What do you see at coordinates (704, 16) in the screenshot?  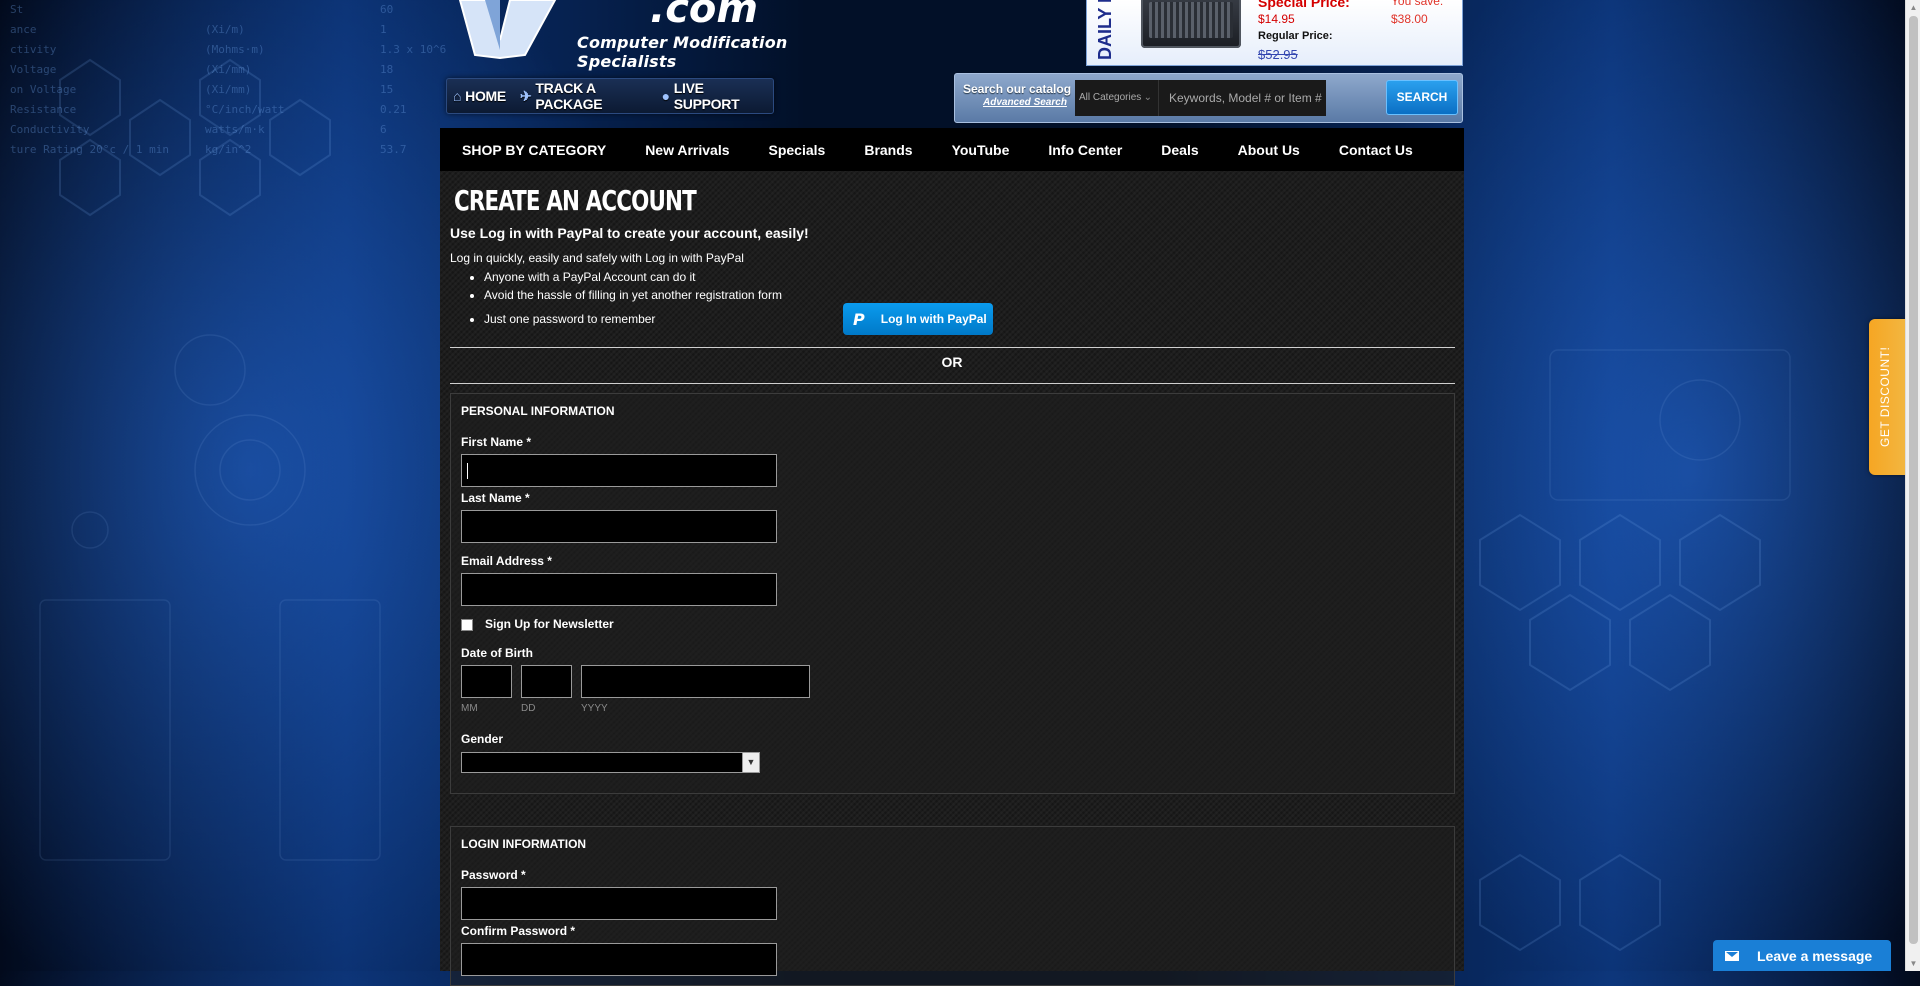 I see `logo-domain: .com` at bounding box center [704, 16].